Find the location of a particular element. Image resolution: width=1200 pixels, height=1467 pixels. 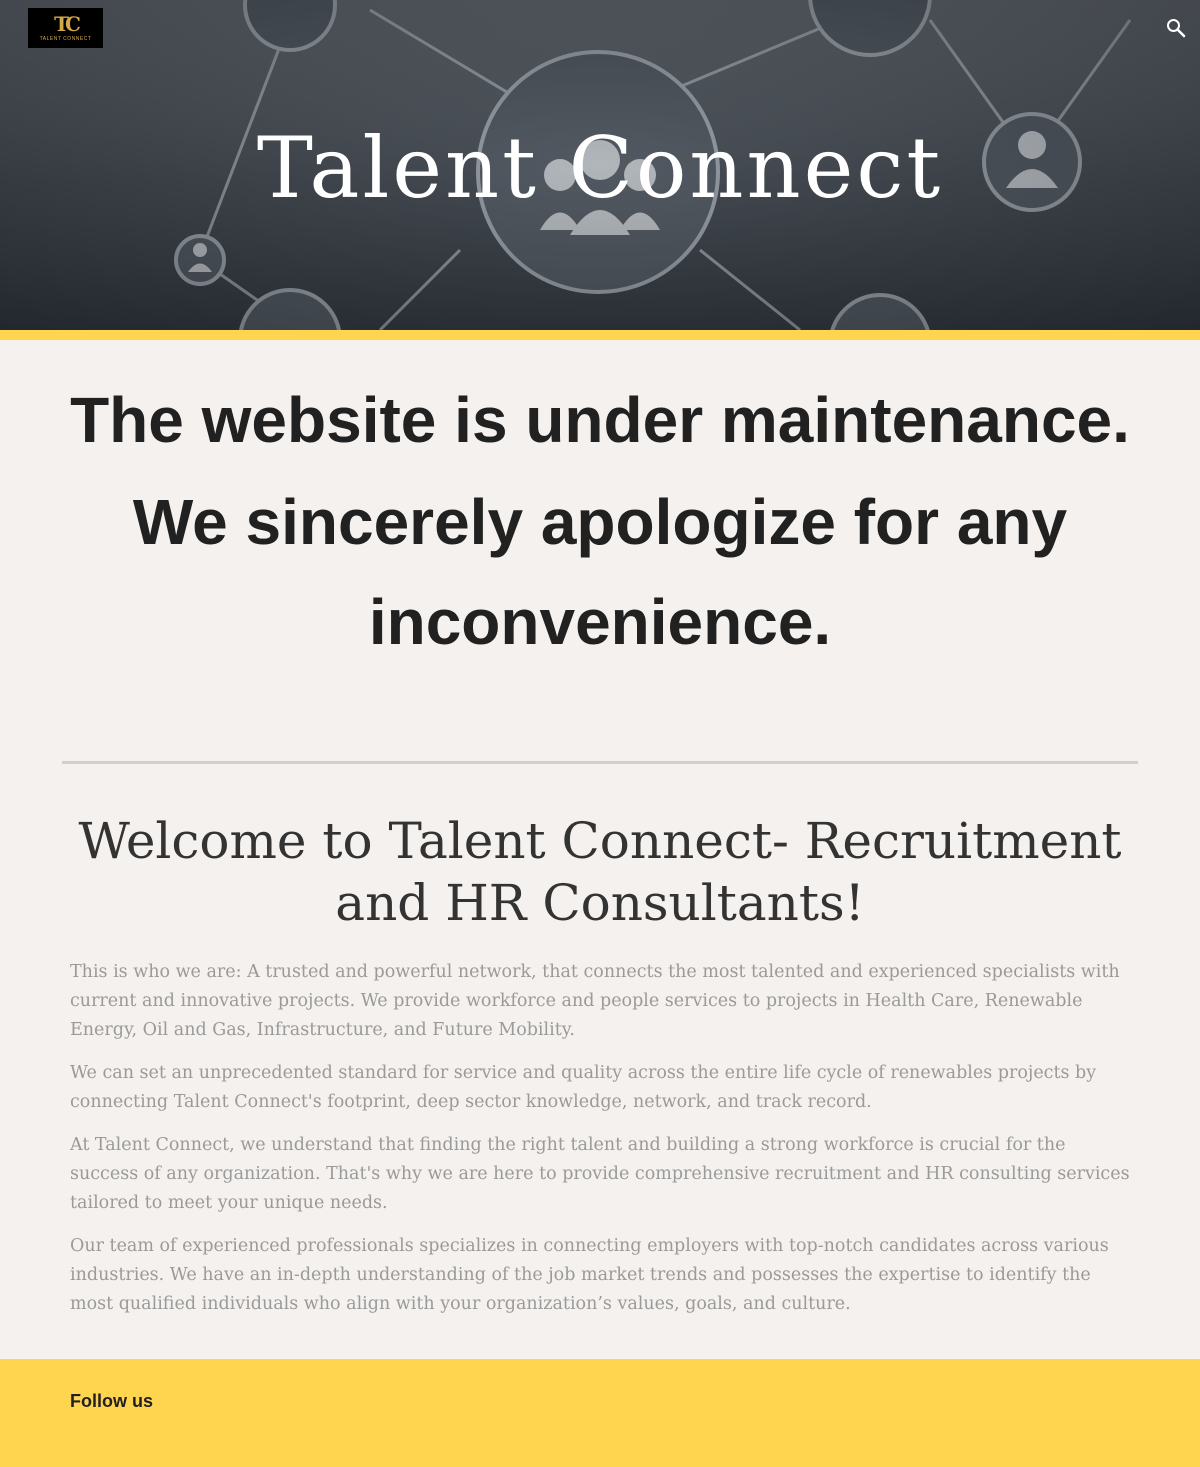

footer: Follow us is located at coordinates (600, 1413).